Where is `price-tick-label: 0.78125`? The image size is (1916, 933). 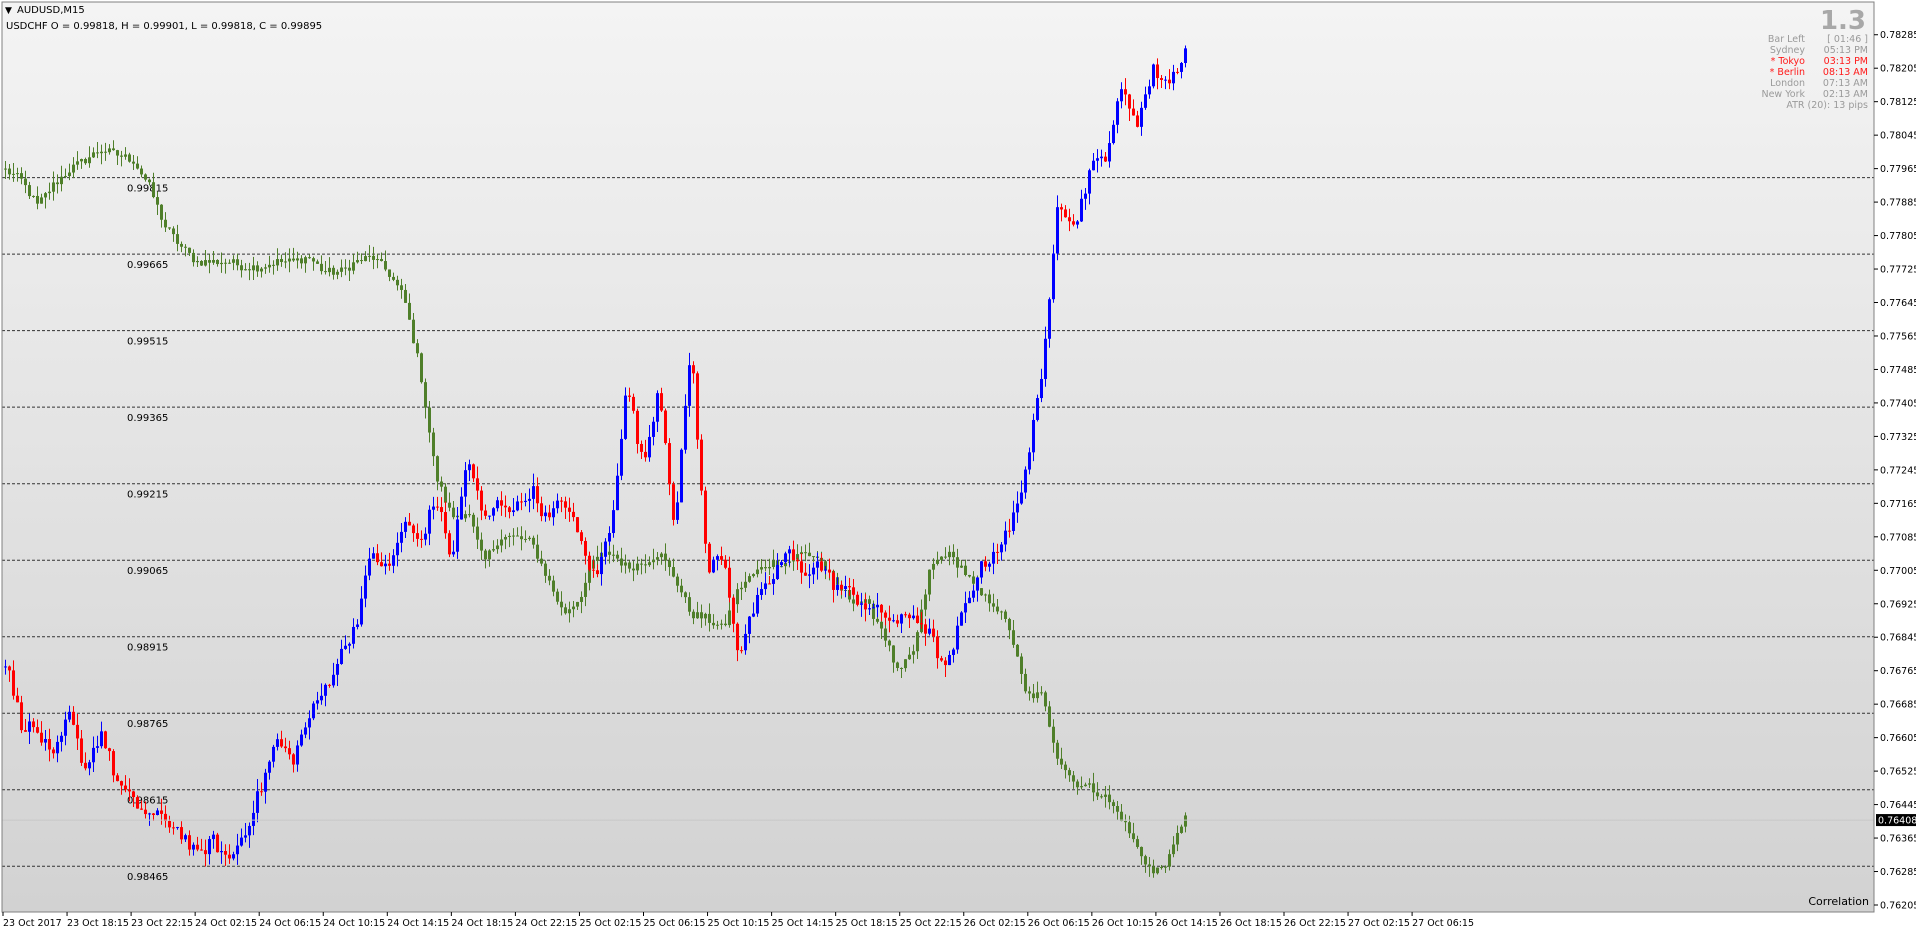 price-tick-label: 0.78125 is located at coordinates (1898, 102).